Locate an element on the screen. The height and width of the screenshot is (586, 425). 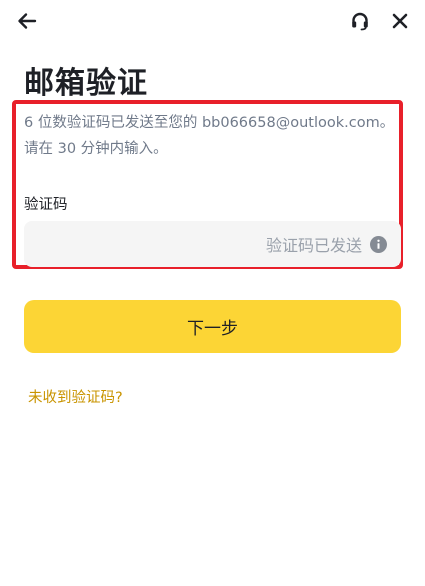
headset-icon is located at coordinates (360, 21).